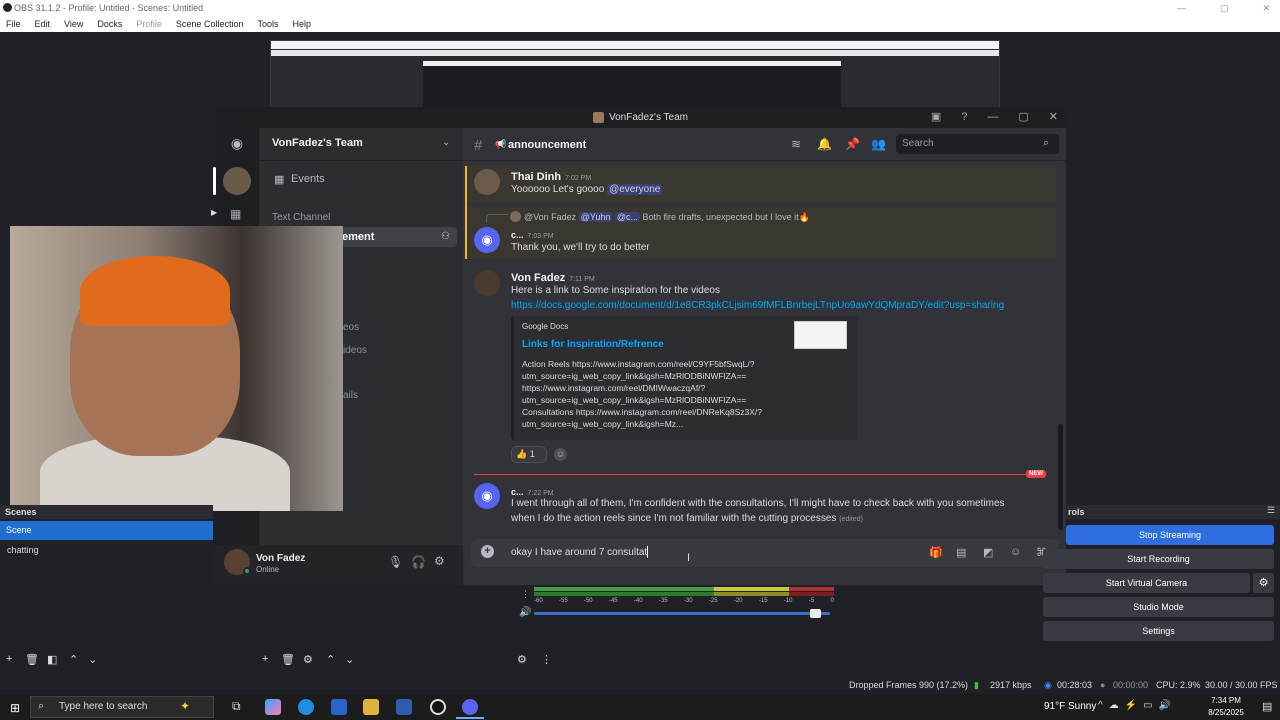 The image size is (1280, 720). Describe the element at coordinates (796, 144) in the screenshot. I see `threads-icon: ≋` at that location.